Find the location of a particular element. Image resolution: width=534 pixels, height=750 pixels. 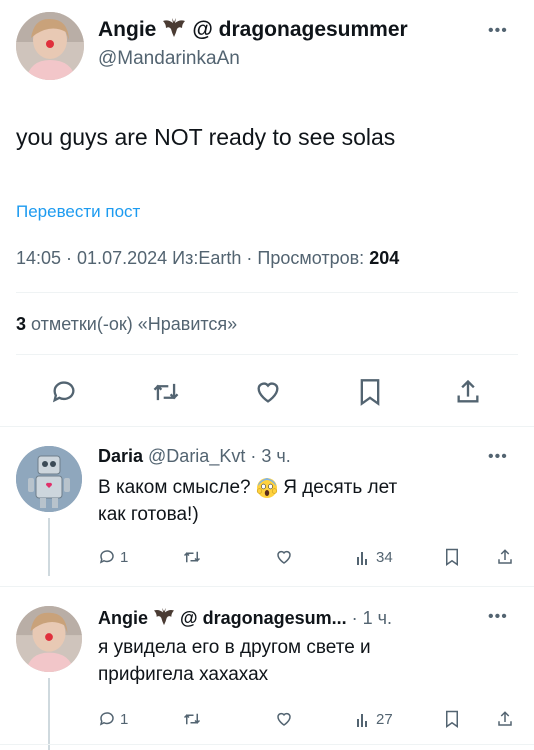

view-count: 34 is located at coordinates (384, 557).